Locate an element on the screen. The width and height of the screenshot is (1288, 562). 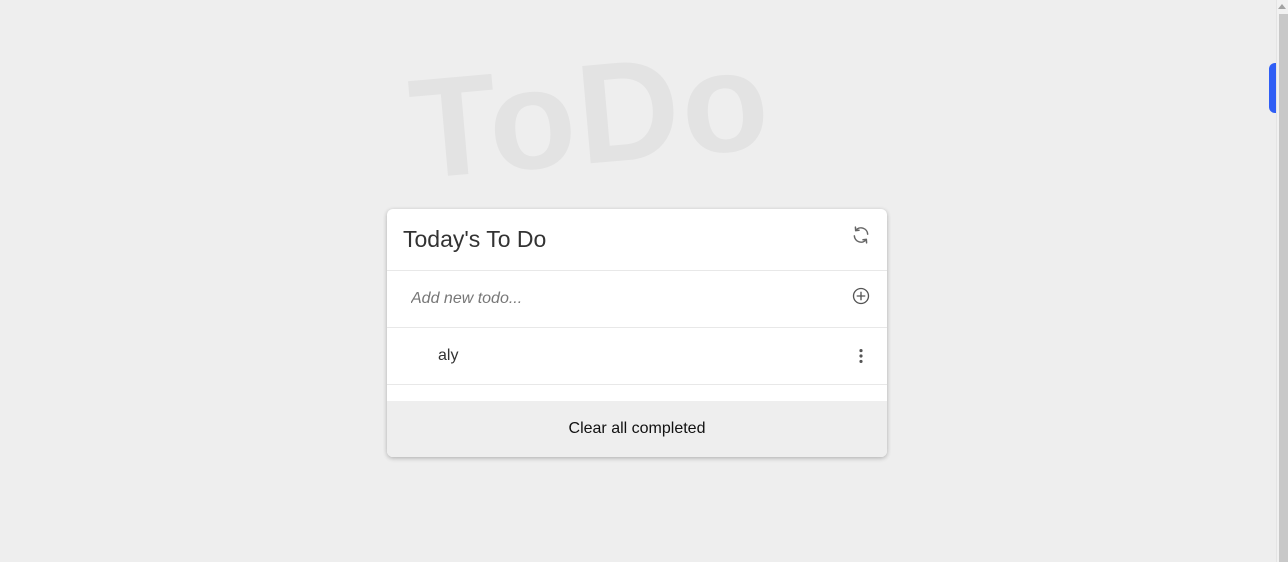
card-header: Today's To Do is located at coordinates (637, 240).